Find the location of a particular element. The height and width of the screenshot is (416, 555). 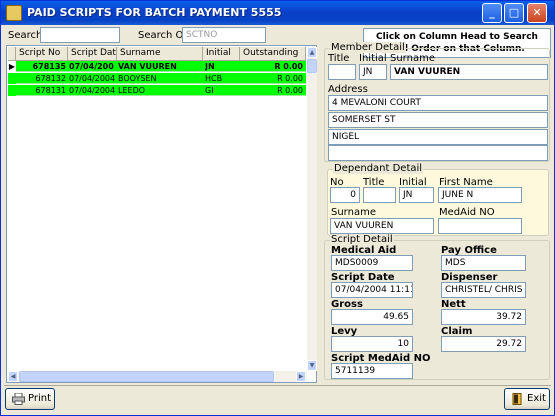

dependant-medaid-label: MedAid NO is located at coordinates (467, 212).